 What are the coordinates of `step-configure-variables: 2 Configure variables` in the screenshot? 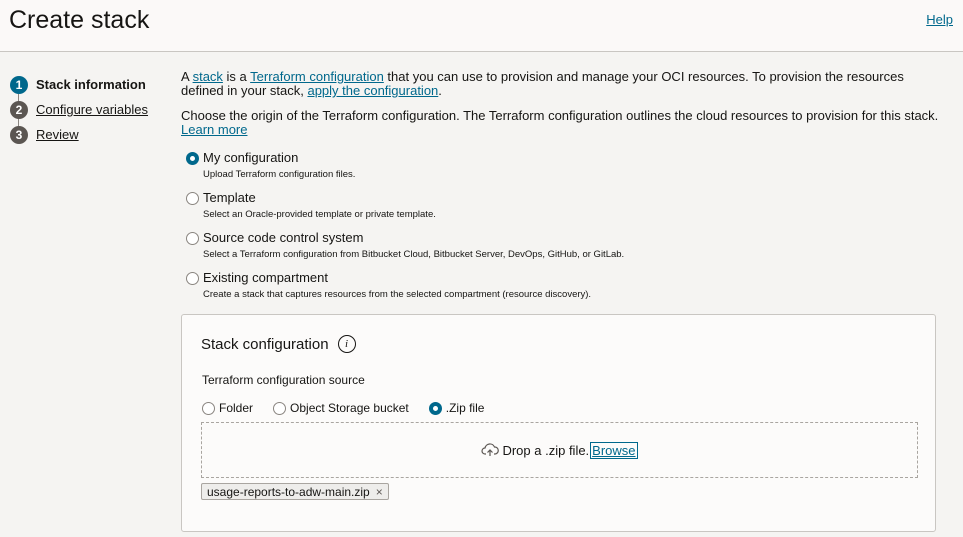 It's located at (79, 109).